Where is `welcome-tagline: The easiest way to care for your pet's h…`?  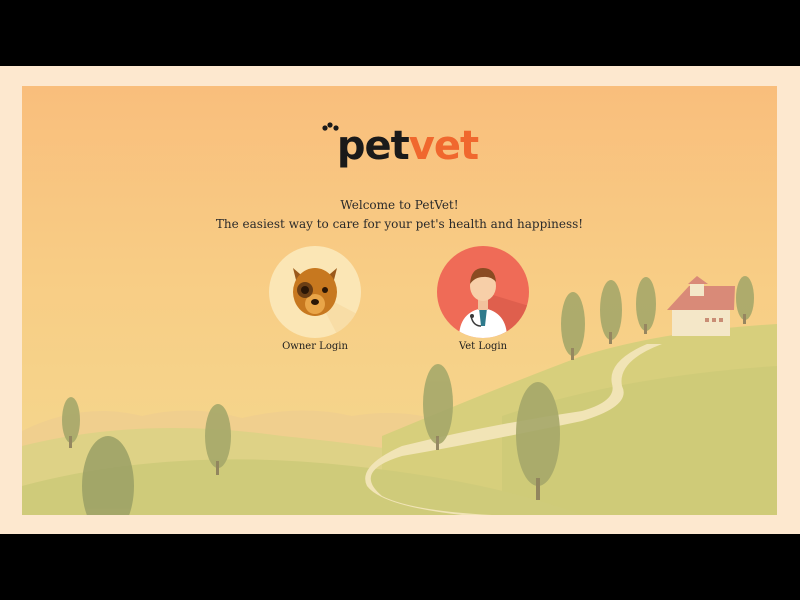 welcome-tagline: The easiest way to care for your pet's h… is located at coordinates (399, 224).